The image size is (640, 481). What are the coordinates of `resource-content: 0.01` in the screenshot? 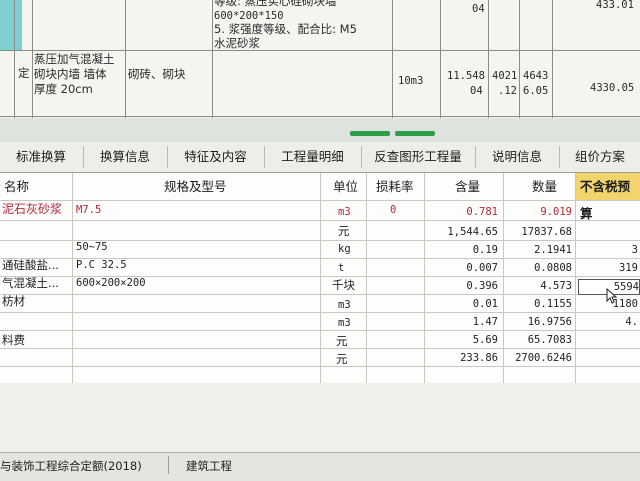 It's located at (464, 304).